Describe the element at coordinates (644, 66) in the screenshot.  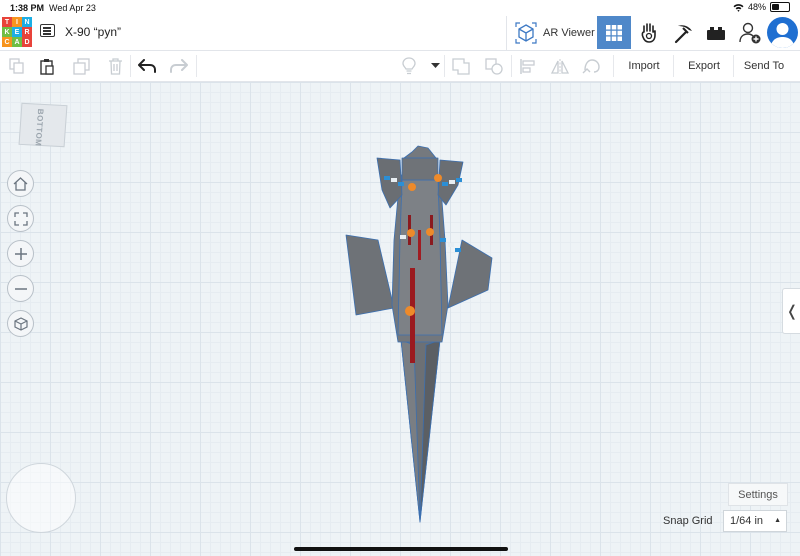
I see `import-button: Import` at that location.